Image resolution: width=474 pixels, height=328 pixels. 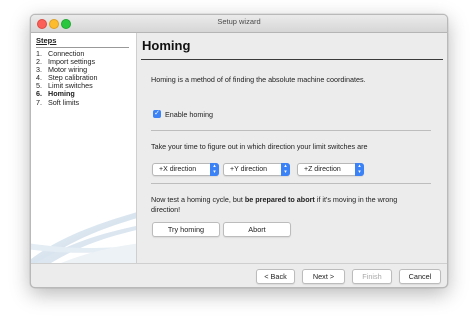 What do you see at coordinates (323, 276) in the screenshot?
I see `next-button: Next >` at bounding box center [323, 276].